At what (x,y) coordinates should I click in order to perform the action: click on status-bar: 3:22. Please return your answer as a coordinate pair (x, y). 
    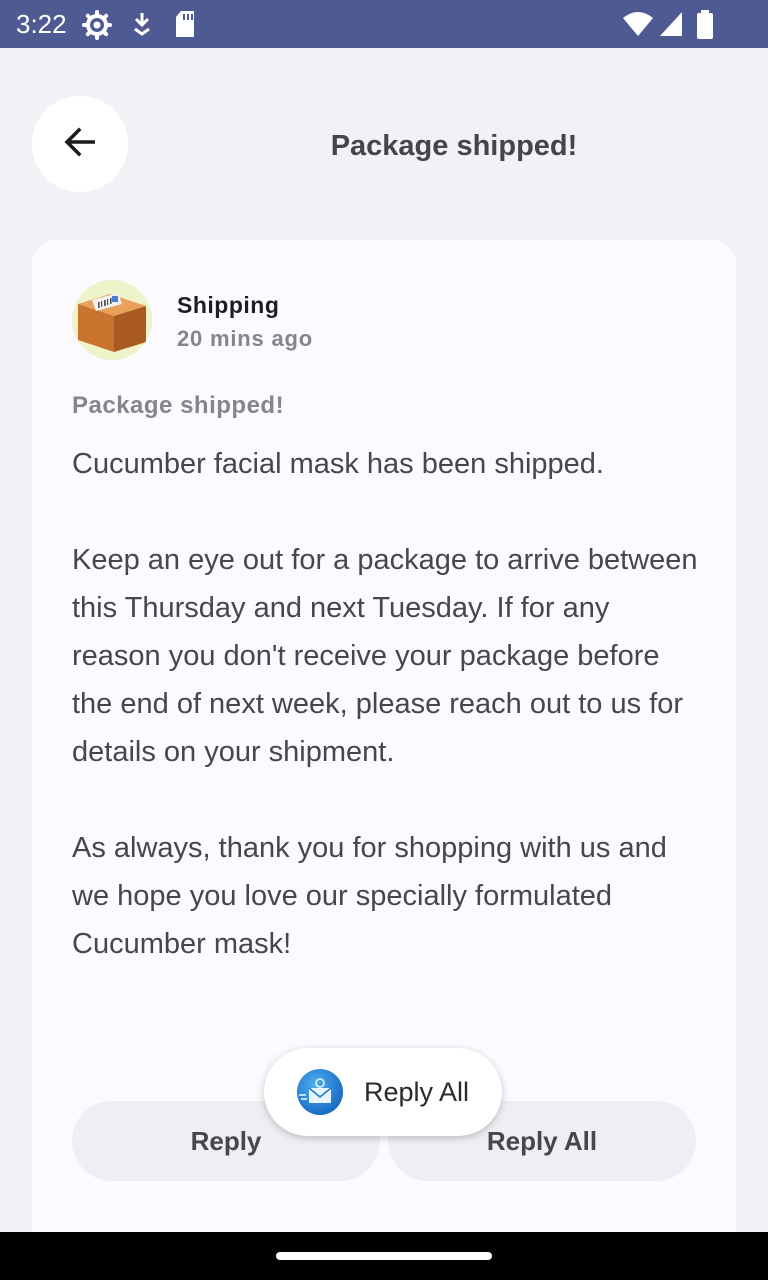
    Looking at the image, I should click on (384, 24).